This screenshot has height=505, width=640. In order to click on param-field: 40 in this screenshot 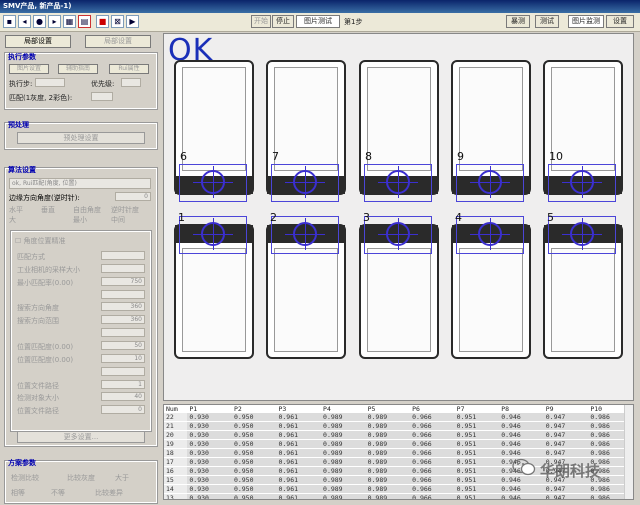, I will do `click(123, 396)`.